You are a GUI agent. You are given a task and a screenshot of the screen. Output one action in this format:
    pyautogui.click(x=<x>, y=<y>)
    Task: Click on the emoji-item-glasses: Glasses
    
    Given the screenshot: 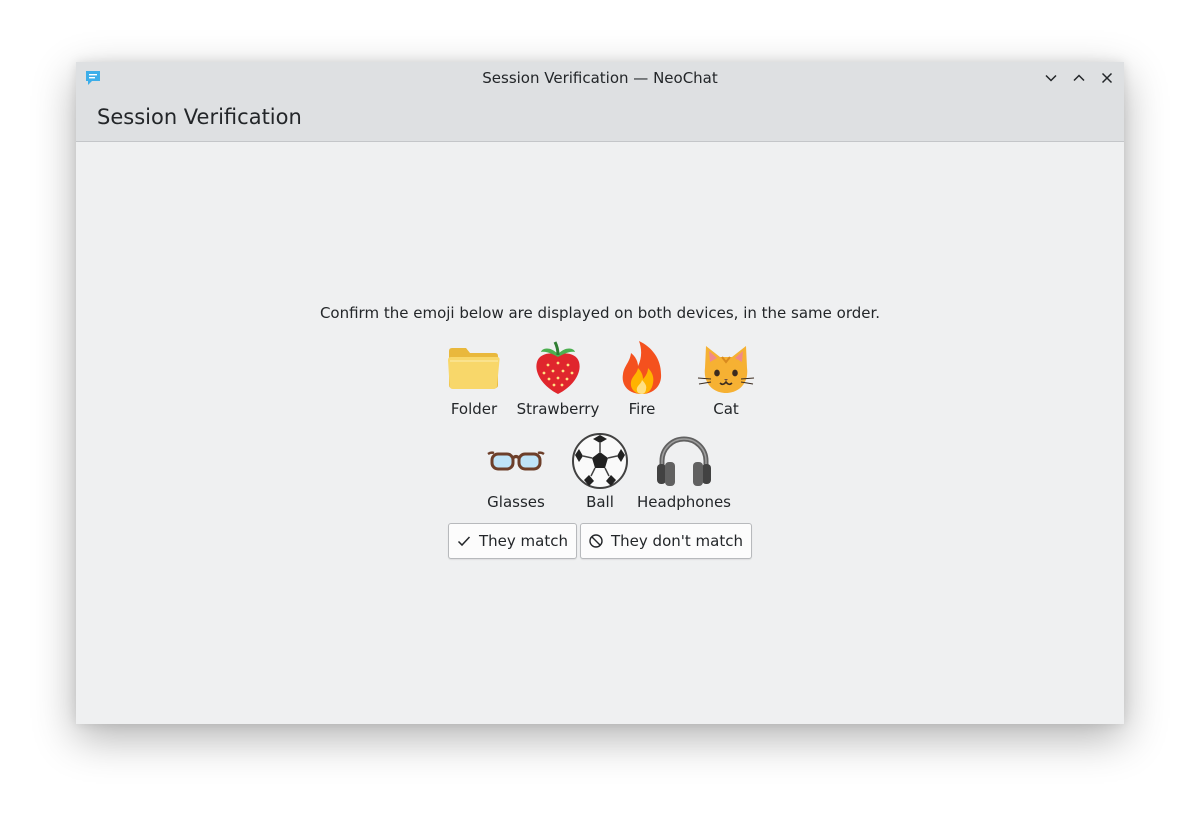 What is the action you would take?
    pyautogui.click(x=516, y=471)
    